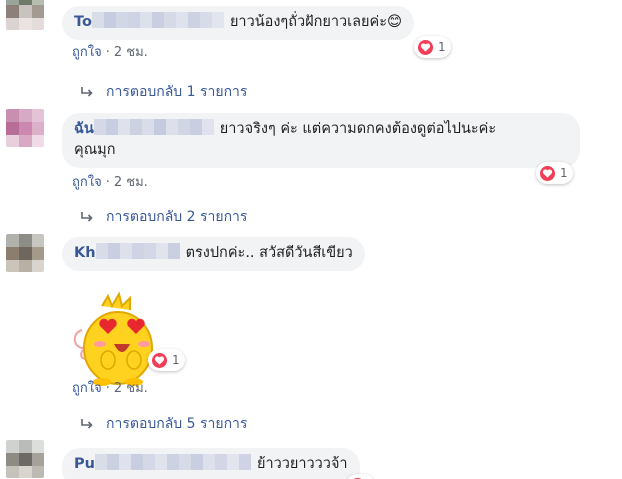 This screenshot has width=622, height=479. What do you see at coordinates (85, 253) in the screenshot?
I see `comment-author: Kh` at bounding box center [85, 253].